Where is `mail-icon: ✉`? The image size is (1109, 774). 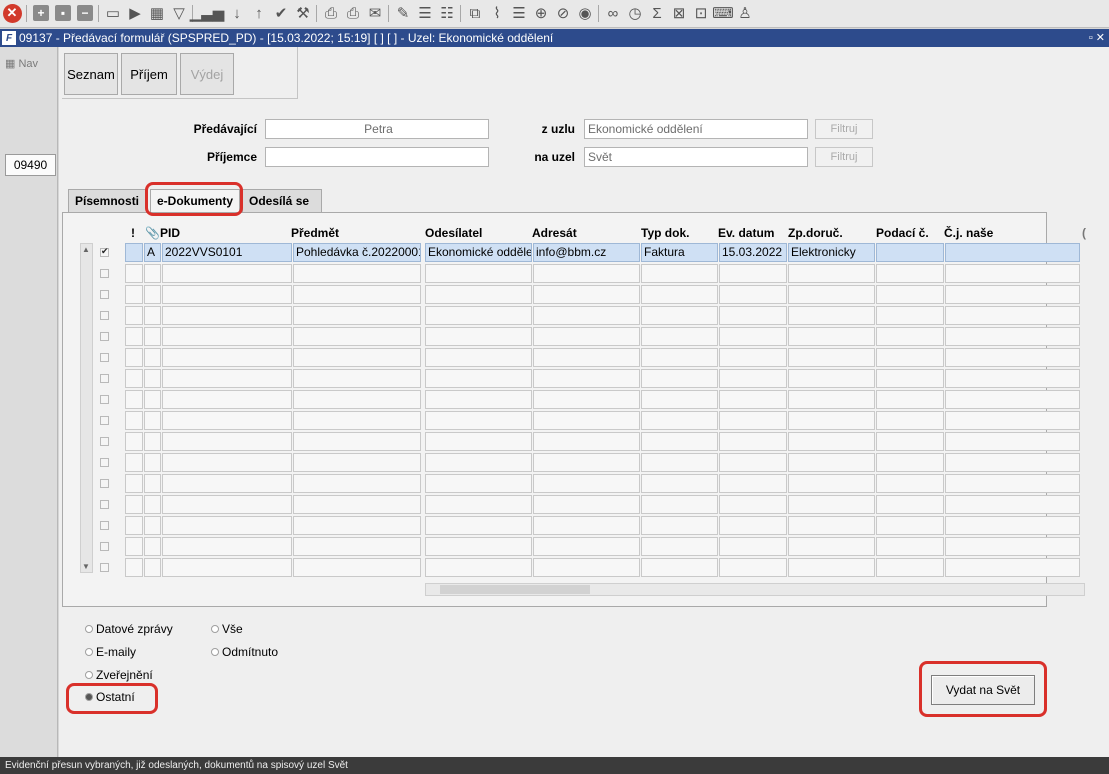
mail-icon: ✉ is located at coordinates (375, 13).